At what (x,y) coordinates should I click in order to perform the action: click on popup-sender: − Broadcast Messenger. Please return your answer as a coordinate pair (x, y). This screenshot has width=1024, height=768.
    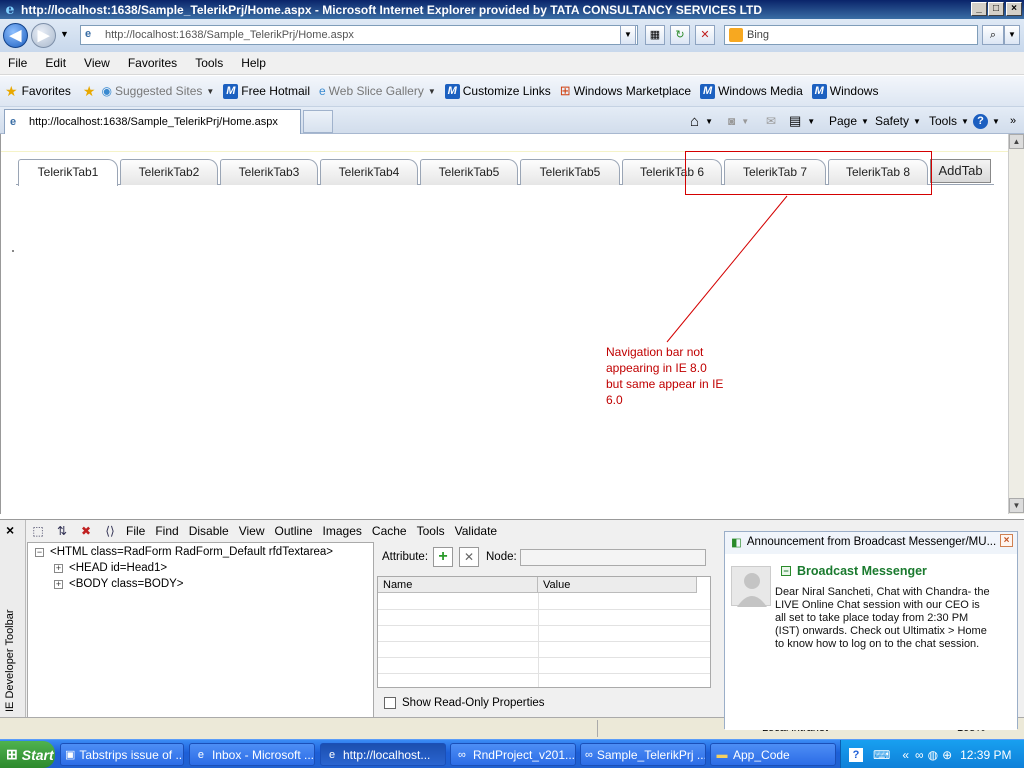
    Looking at the image, I should click on (854, 571).